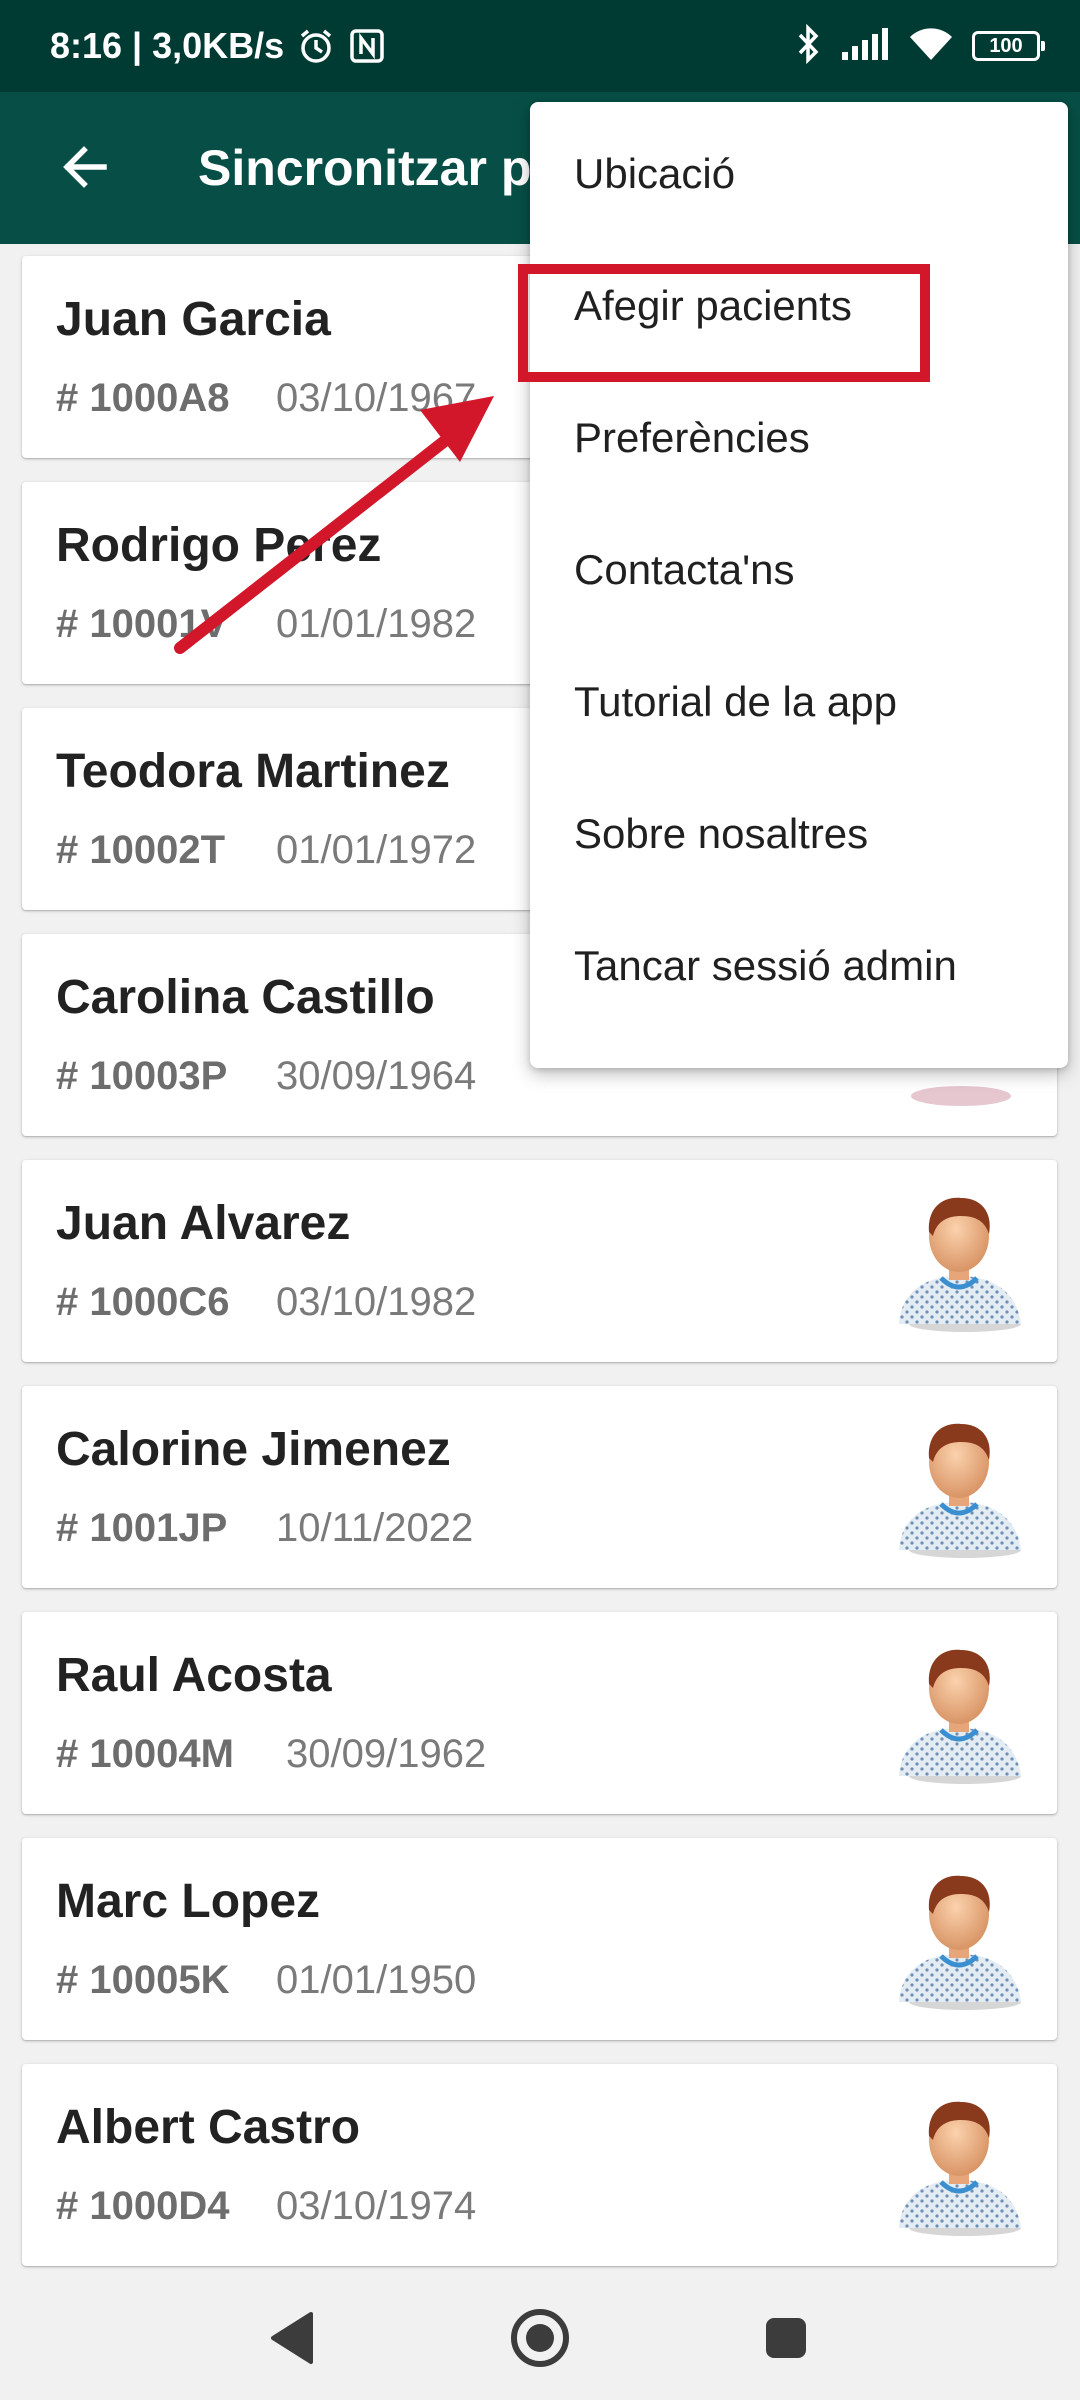 The width and height of the screenshot is (1080, 2400). I want to click on patient-dob: 03/10/1974, so click(376, 2206).